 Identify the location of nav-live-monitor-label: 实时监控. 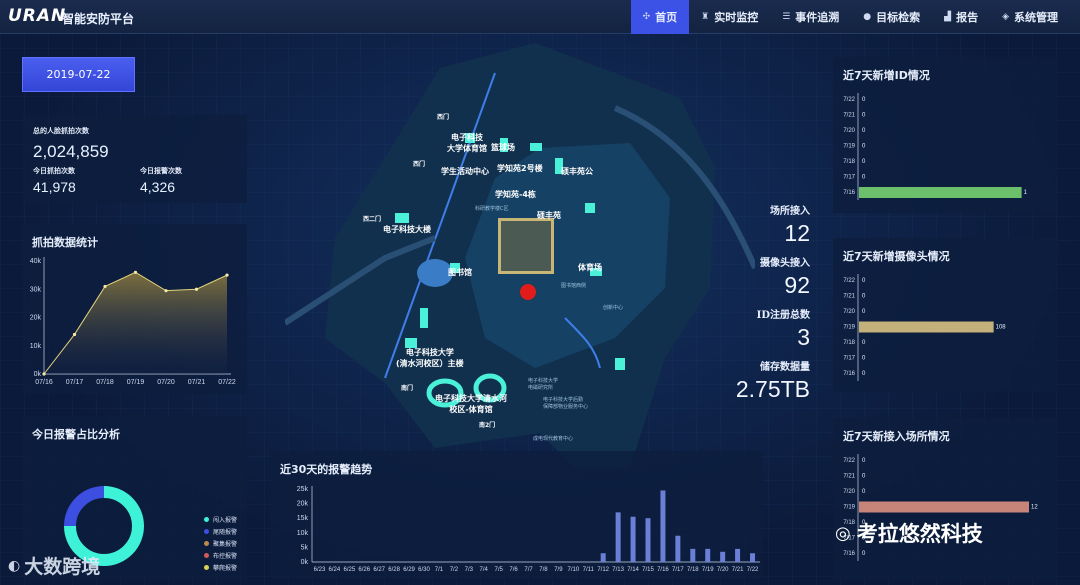
(736, 17).